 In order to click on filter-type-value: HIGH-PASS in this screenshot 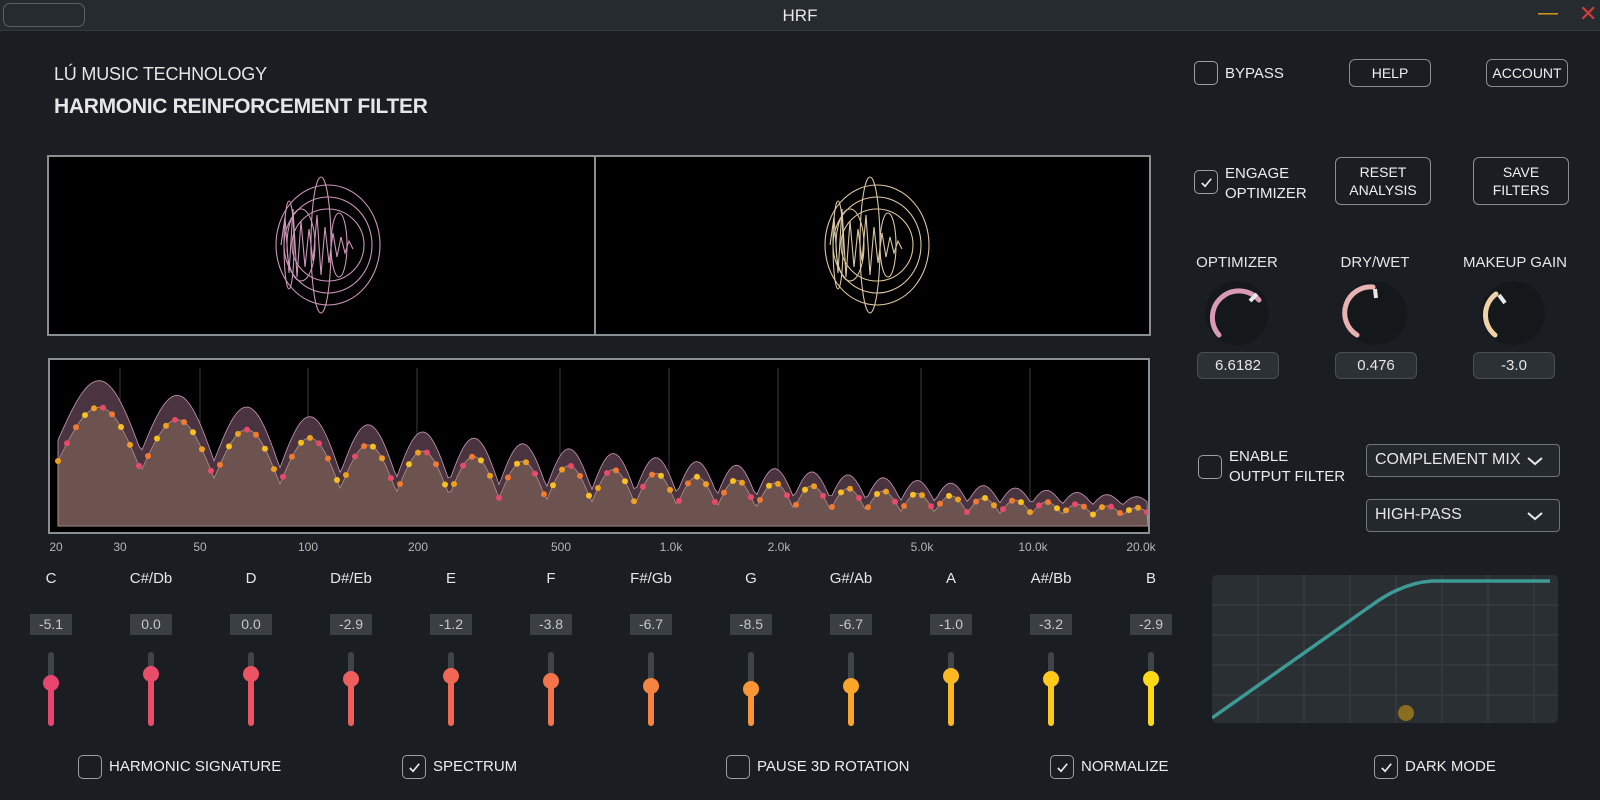, I will do `click(1418, 514)`.